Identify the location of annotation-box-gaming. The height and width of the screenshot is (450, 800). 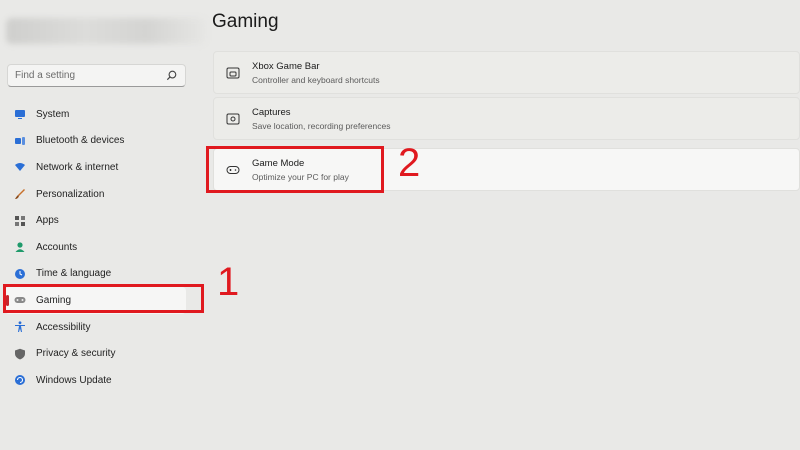
(103, 298).